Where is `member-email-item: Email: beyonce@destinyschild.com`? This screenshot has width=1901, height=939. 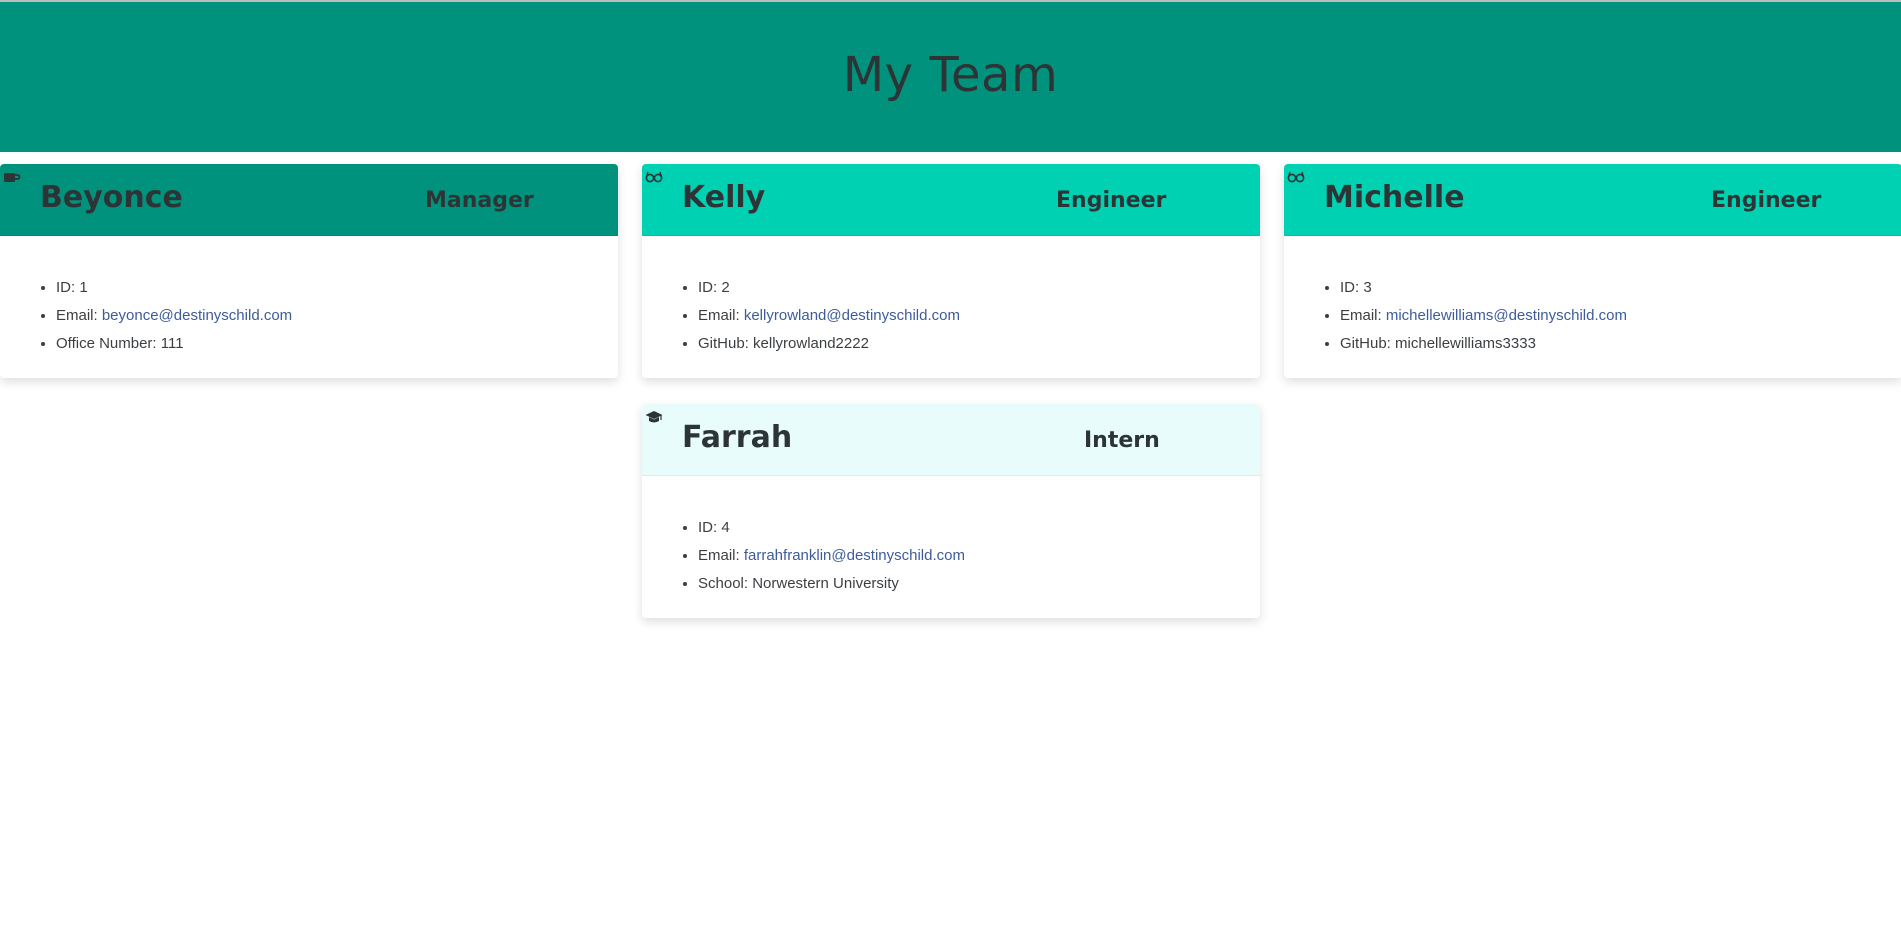 member-email-item: Email: beyonce@destinyschild.com is located at coordinates (337, 316).